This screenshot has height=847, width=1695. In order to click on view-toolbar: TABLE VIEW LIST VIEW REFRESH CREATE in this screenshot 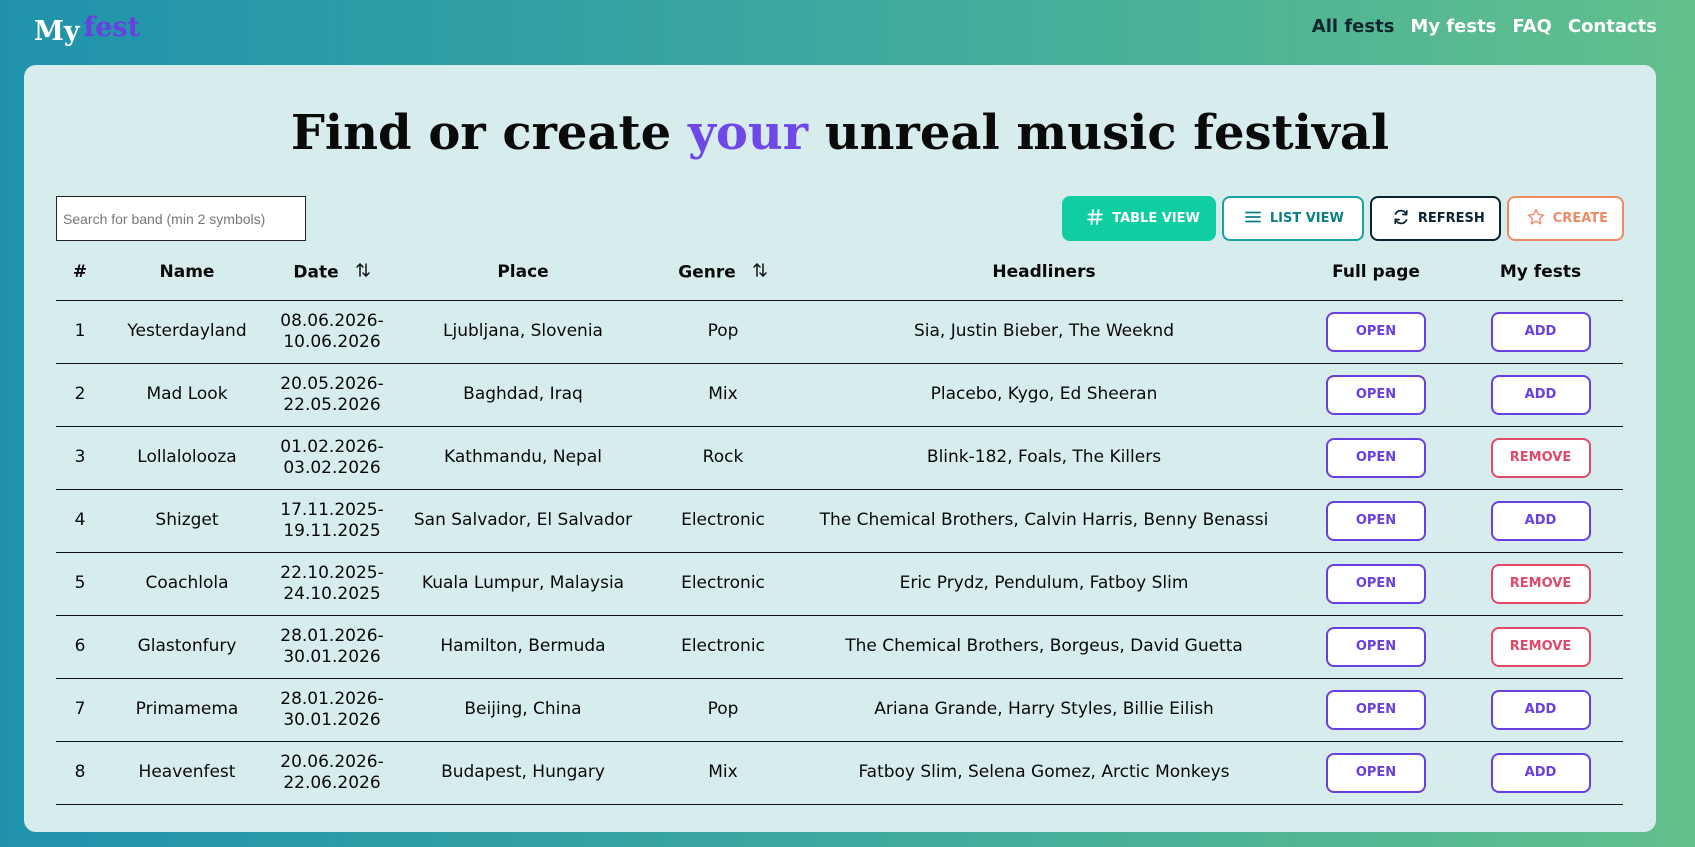, I will do `click(1343, 218)`.